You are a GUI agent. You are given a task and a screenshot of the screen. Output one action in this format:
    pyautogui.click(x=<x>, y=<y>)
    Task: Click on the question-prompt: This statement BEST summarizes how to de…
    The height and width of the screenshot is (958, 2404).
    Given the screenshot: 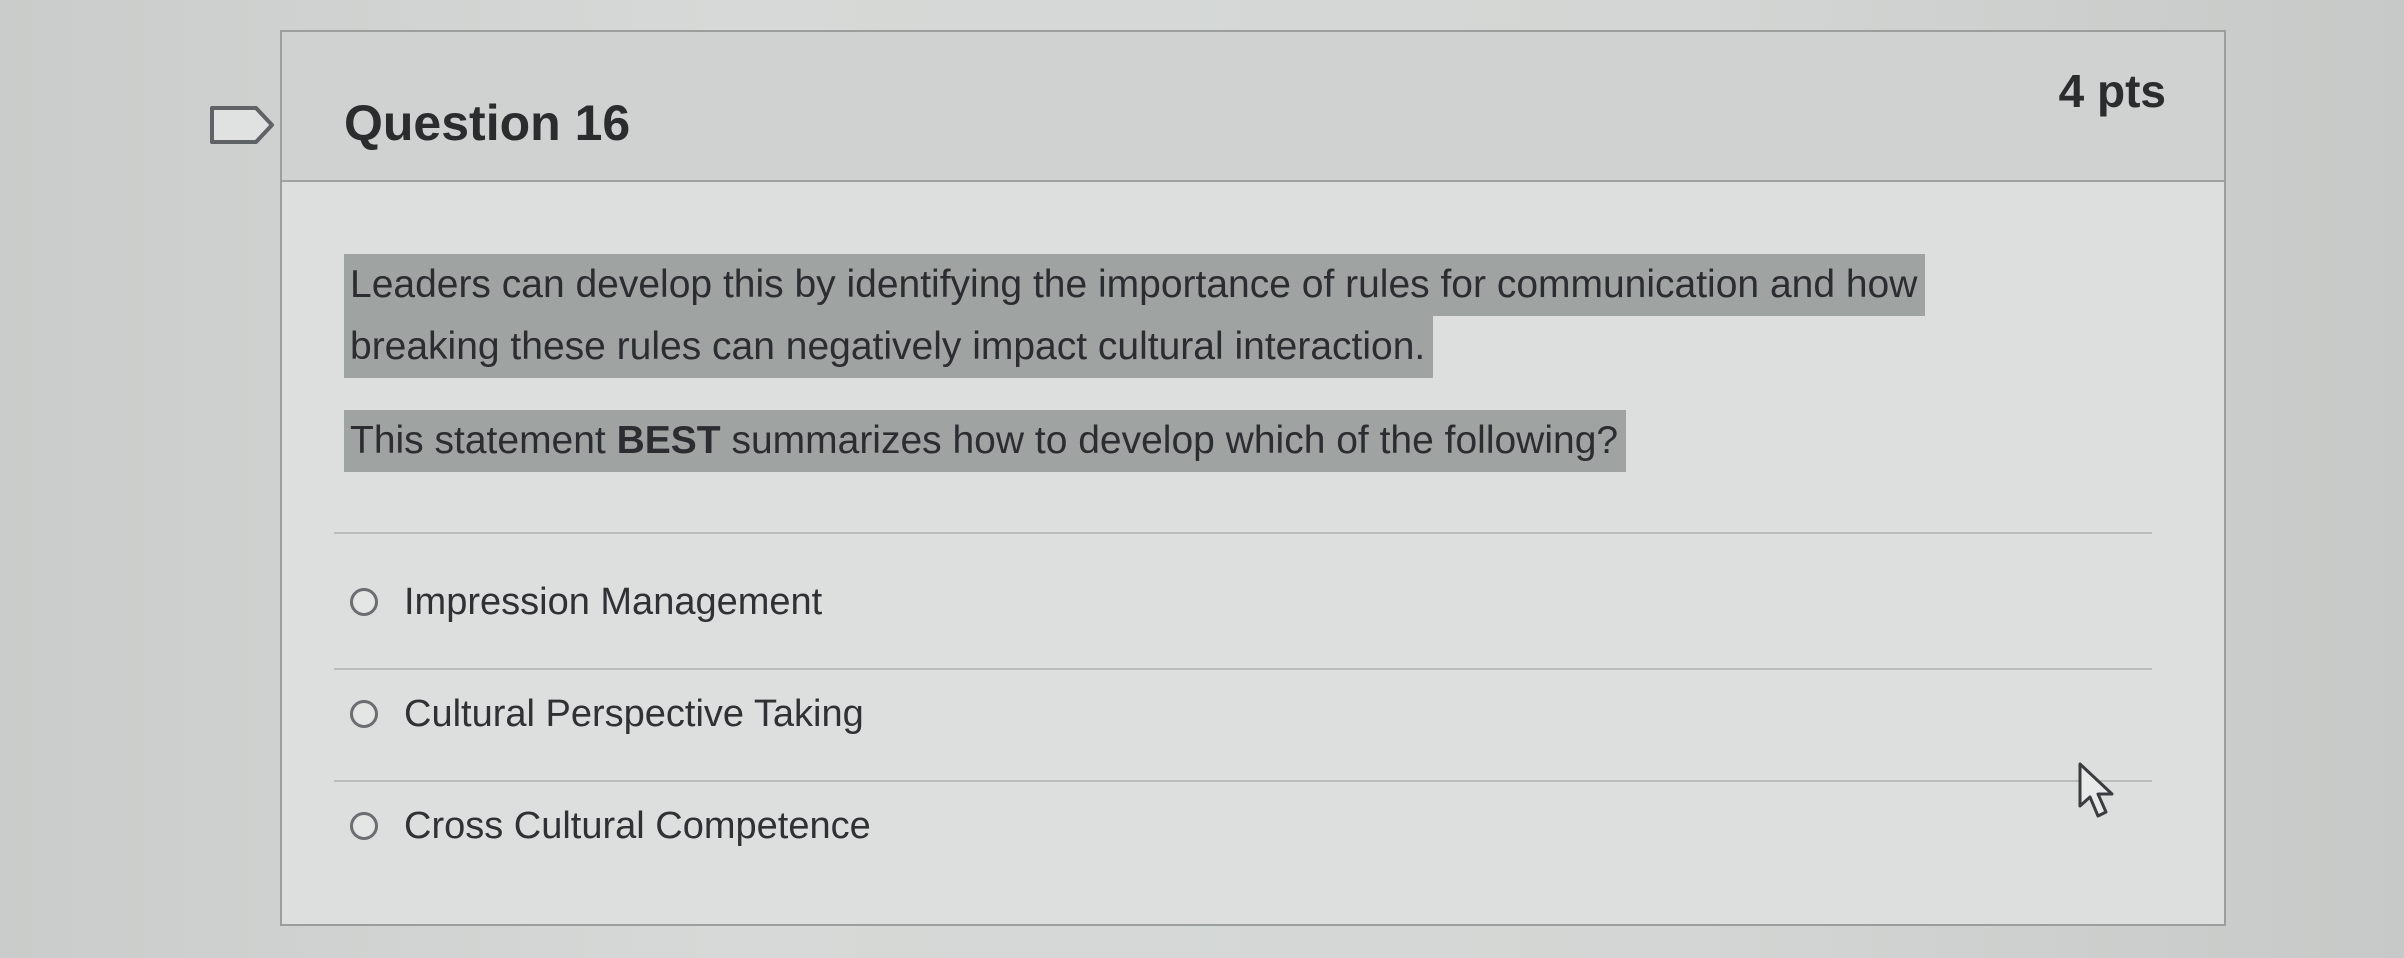 What is the action you would take?
    pyautogui.click(x=1244, y=441)
    